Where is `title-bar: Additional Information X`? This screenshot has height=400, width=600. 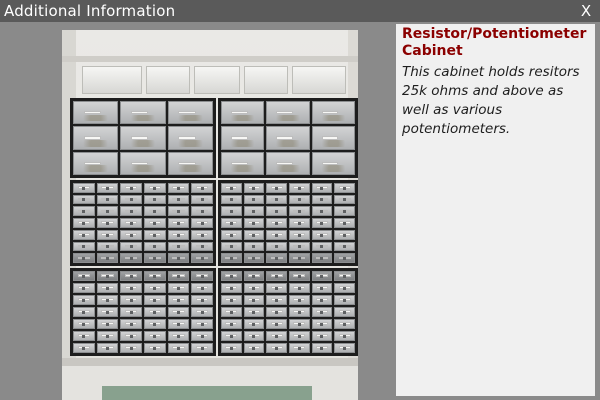
title-bar: Additional Information X is located at coordinates (300, 11).